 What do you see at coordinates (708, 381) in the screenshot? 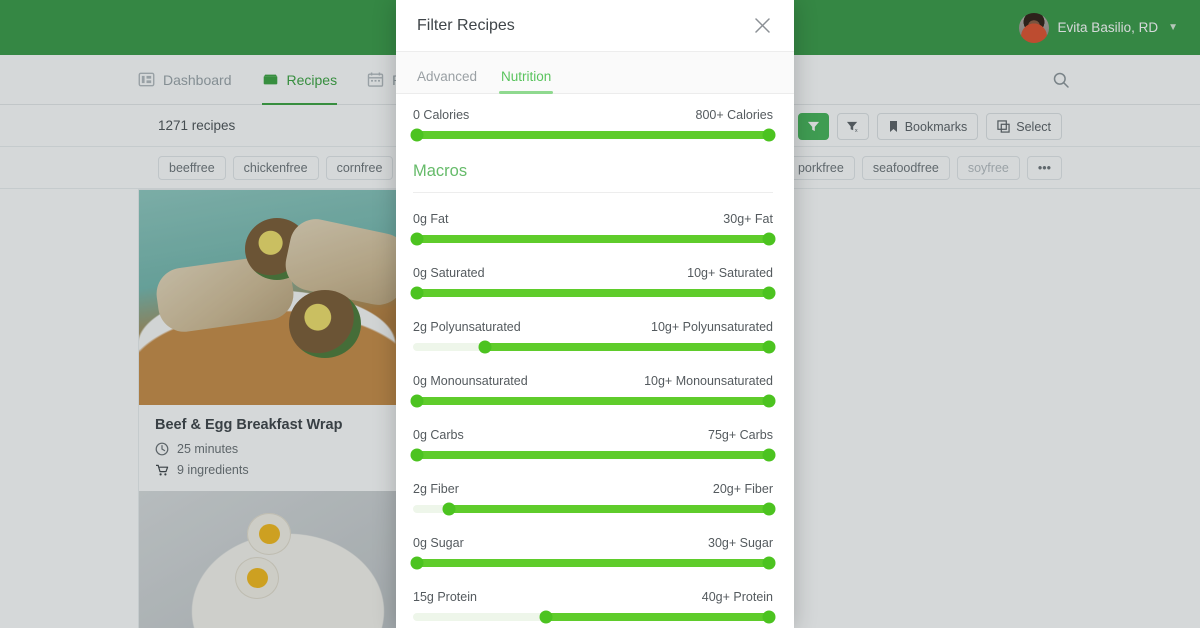
I see `slider-max-label: 10g+ Monounsaturated` at bounding box center [708, 381].